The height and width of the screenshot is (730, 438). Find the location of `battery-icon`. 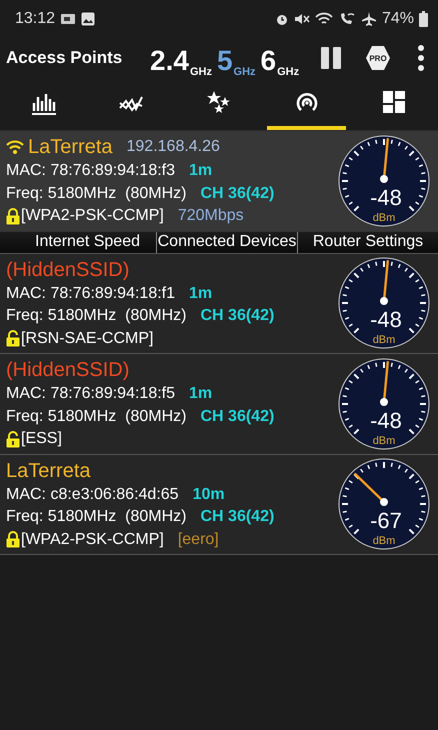

battery-icon is located at coordinates (423, 19).